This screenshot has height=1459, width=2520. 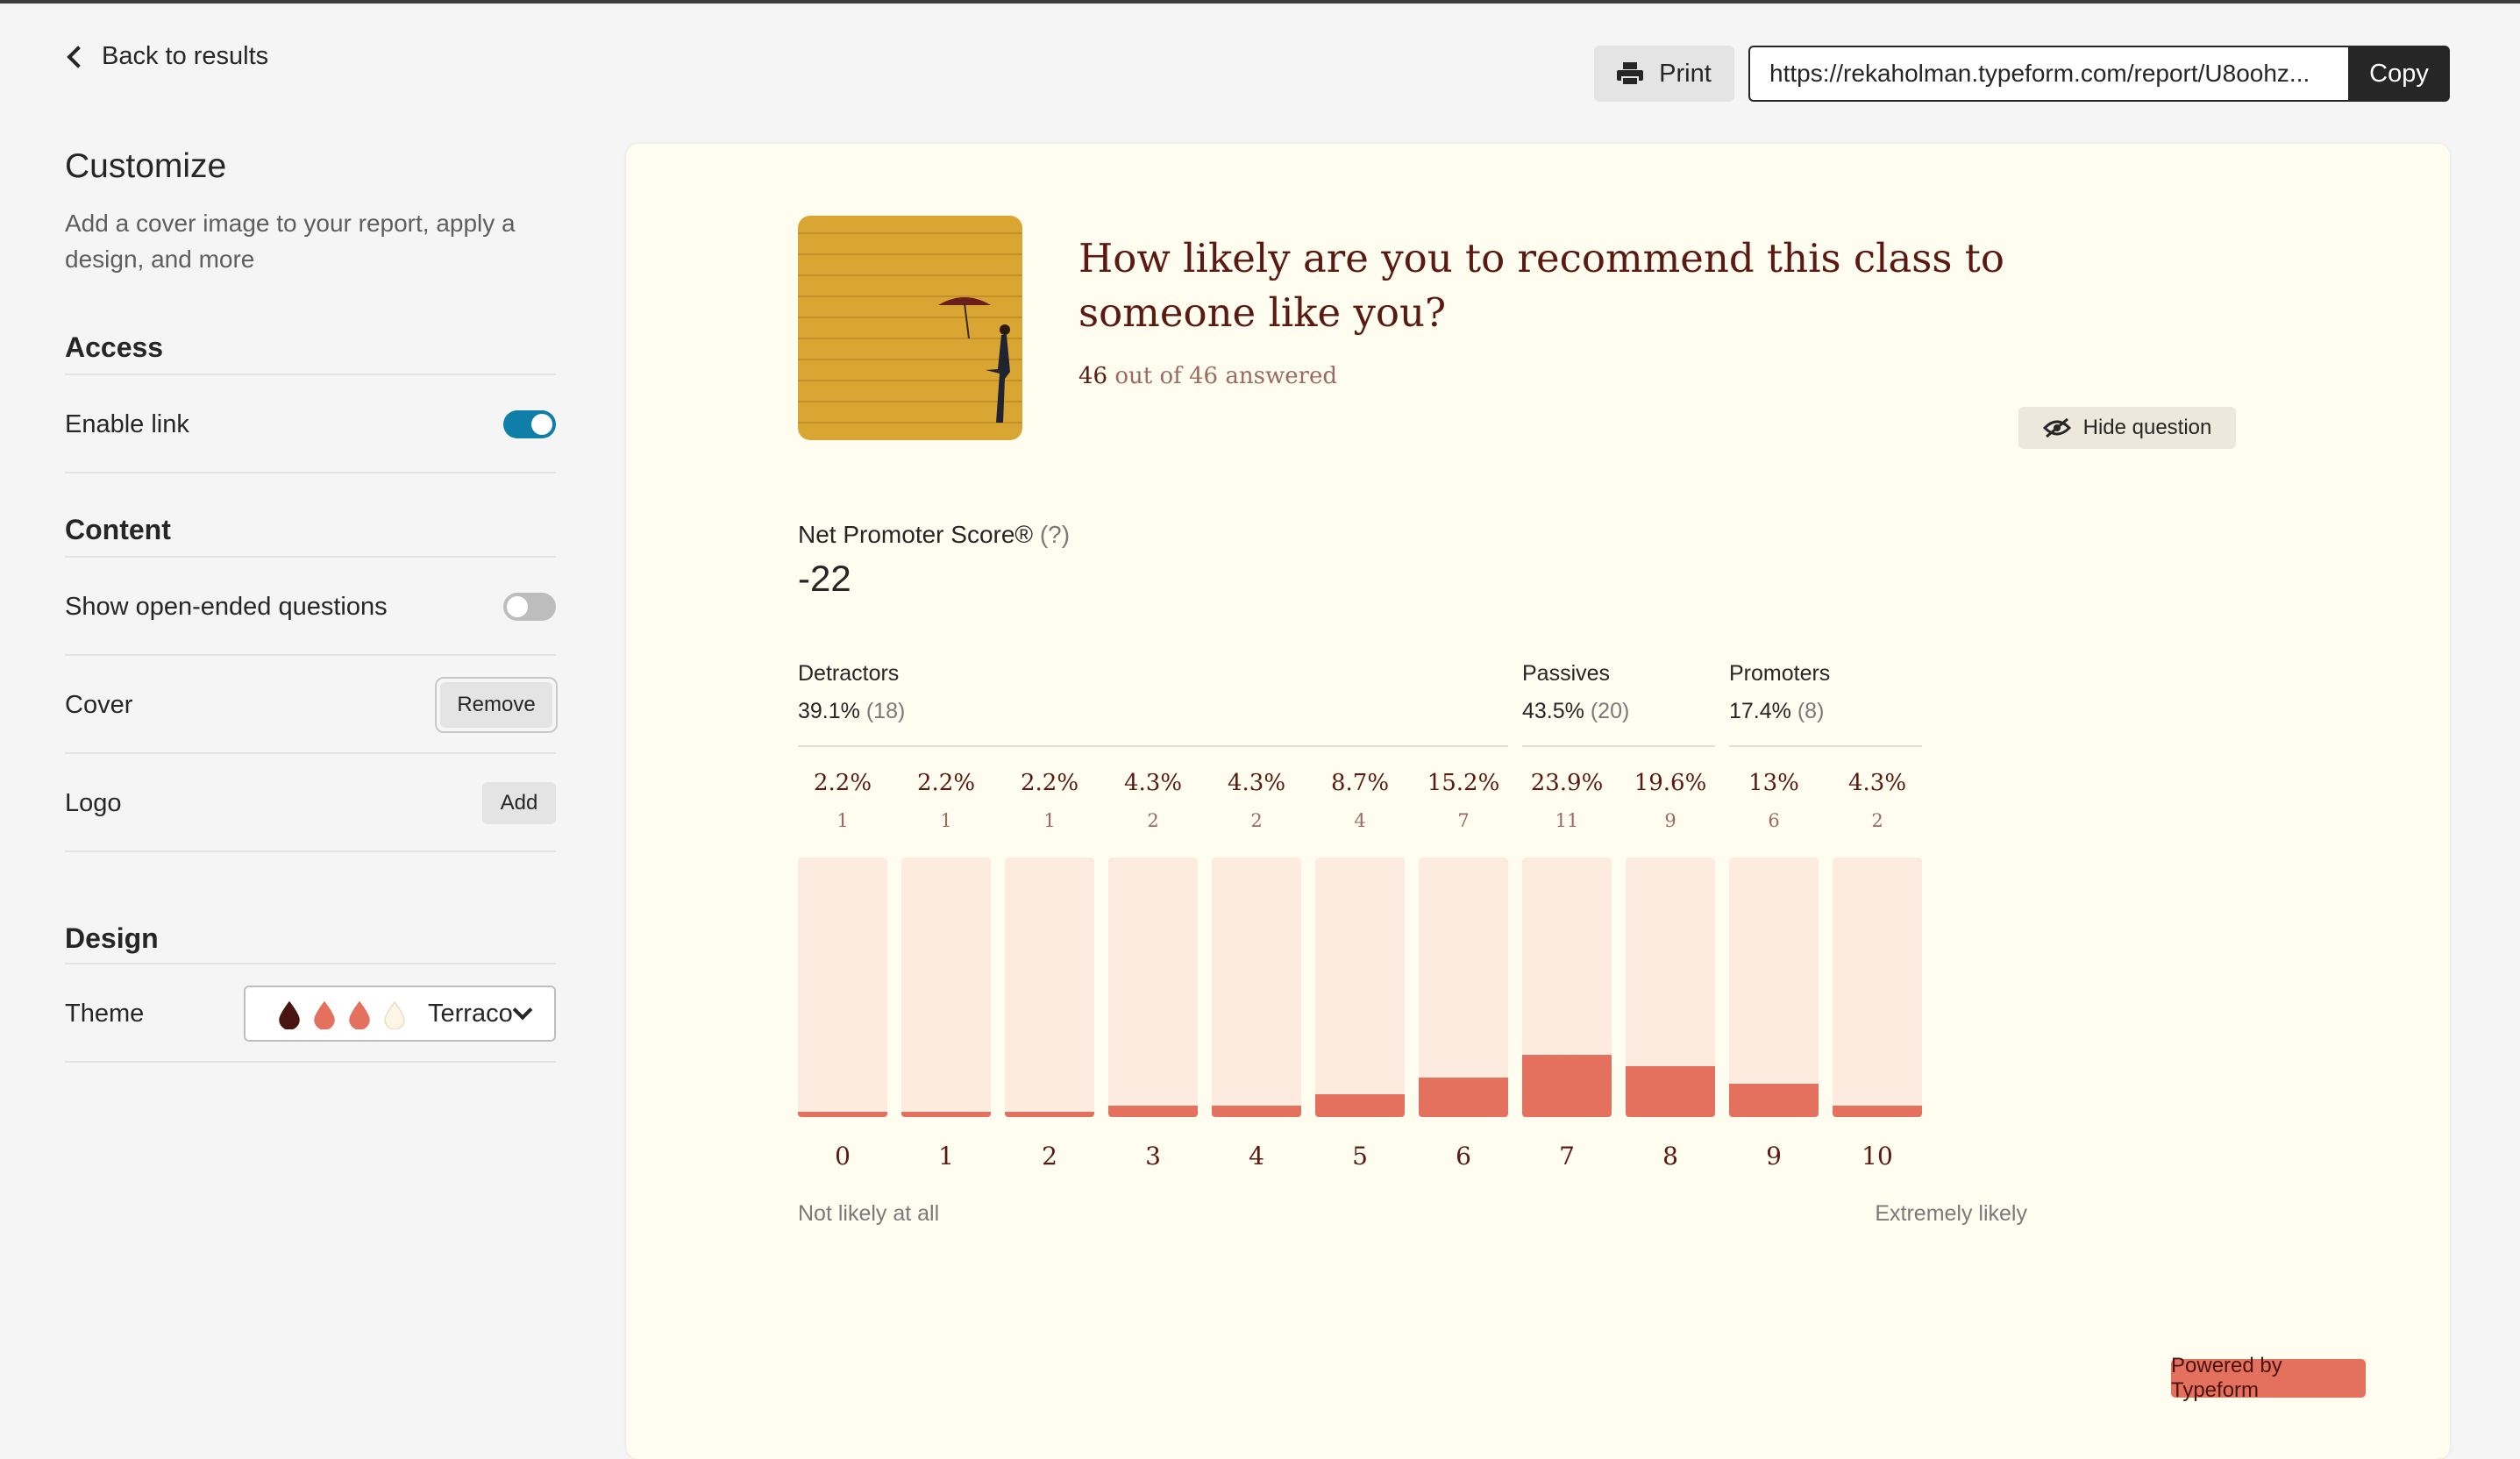 I want to click on group-percent: 43.5%, so click(x=1556, y=711).